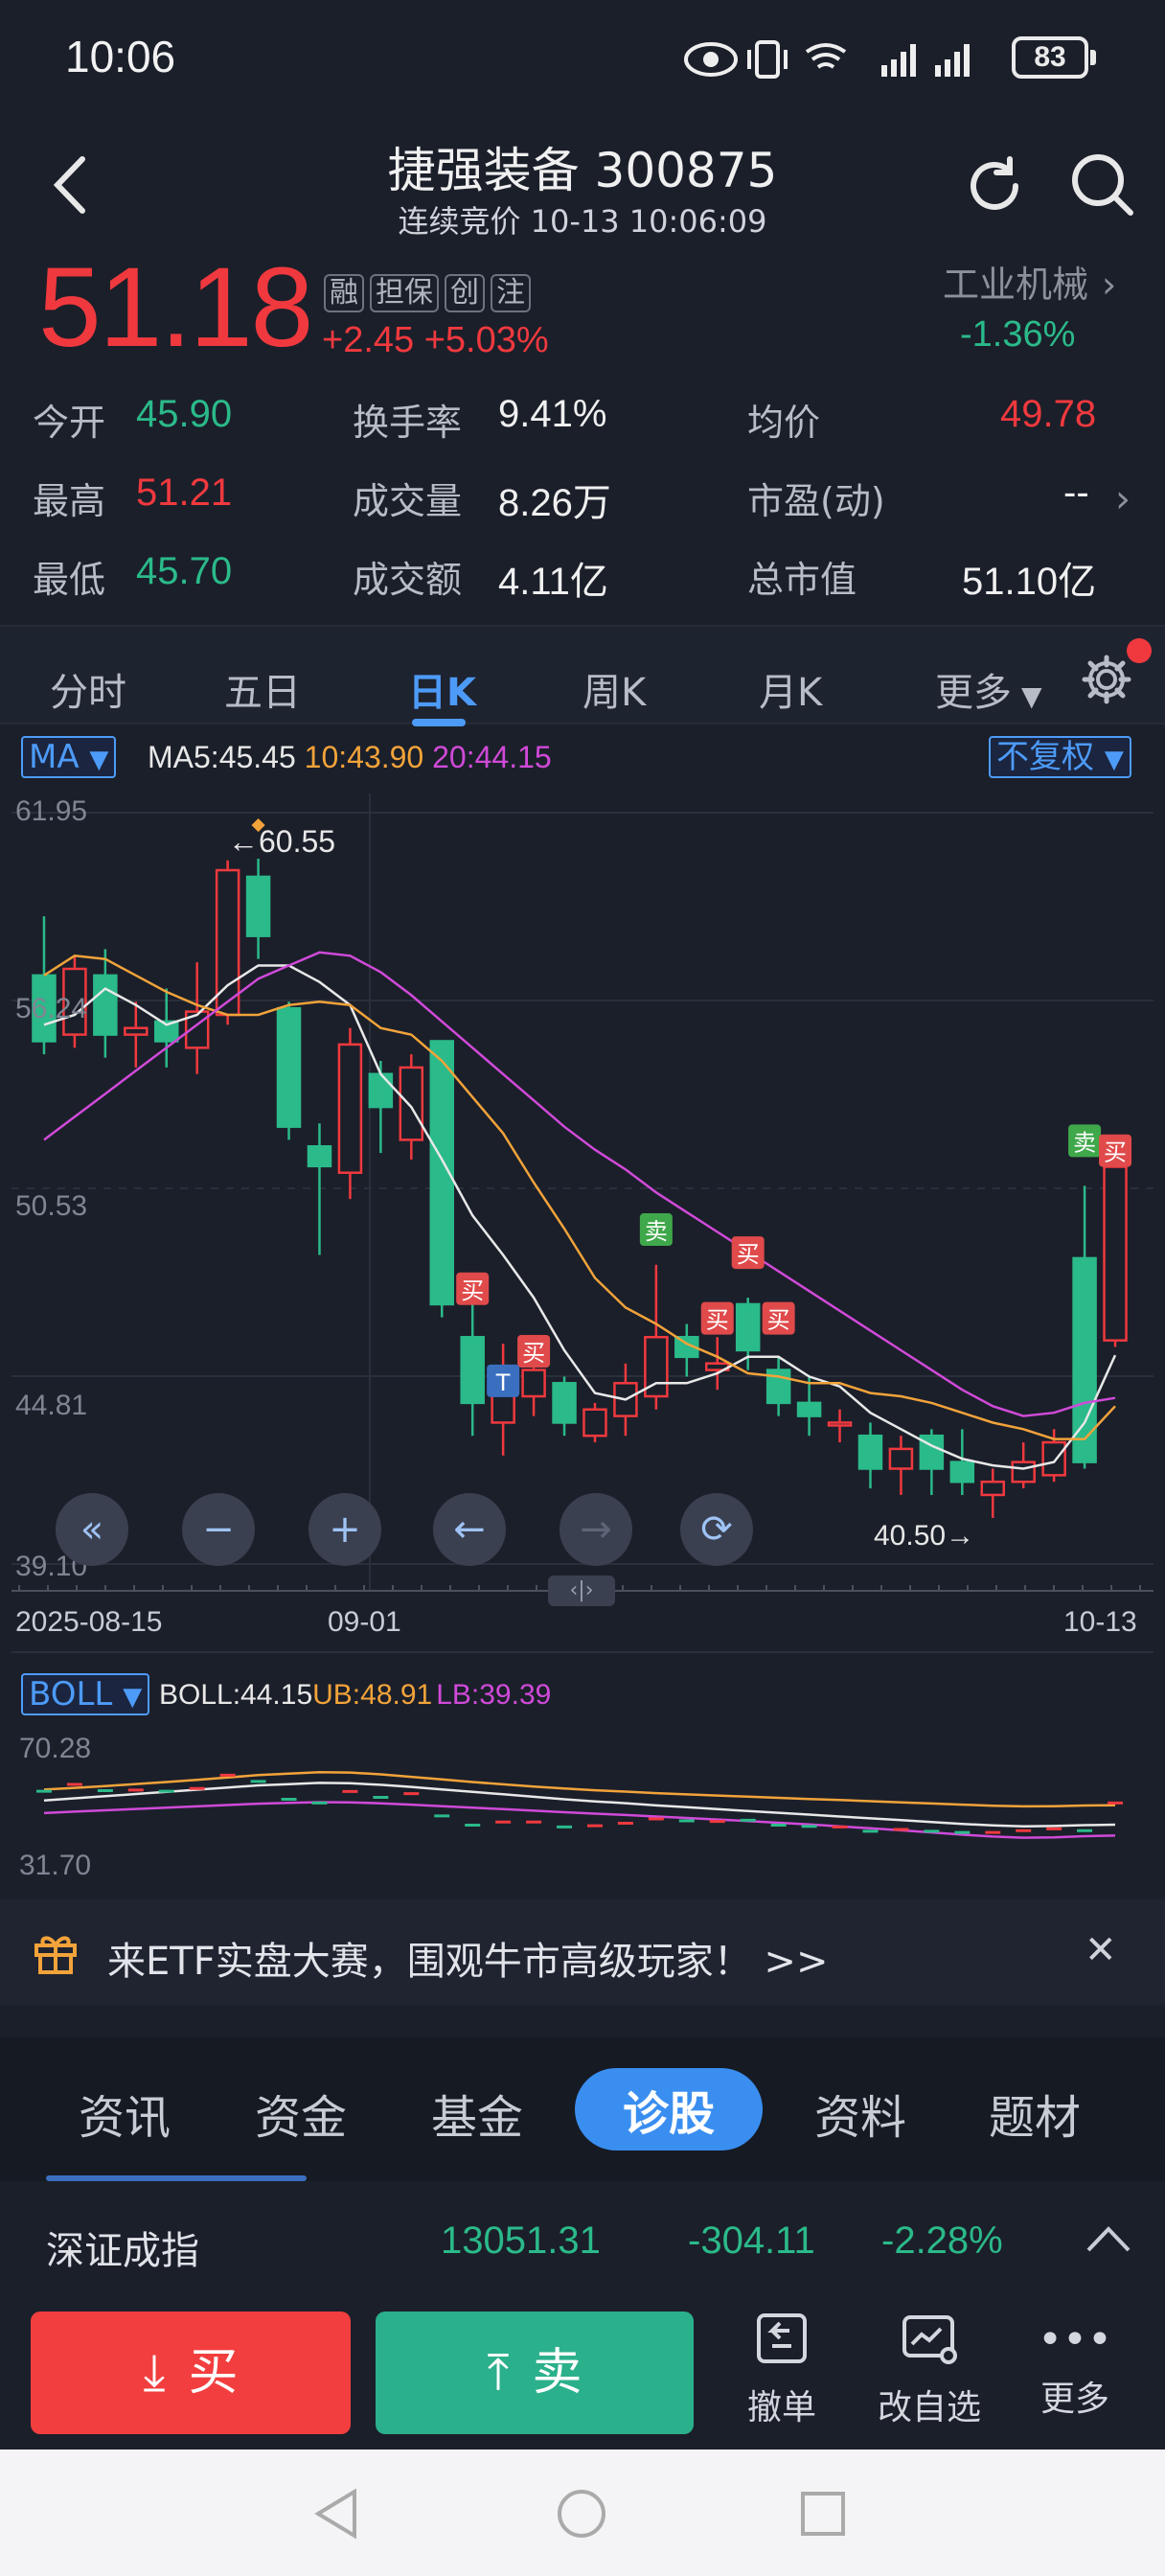 Image resolution: width=1165 pixels, height=2576 pixels. I want to click on tab-more: 更多 ▼, so click(989, 689).